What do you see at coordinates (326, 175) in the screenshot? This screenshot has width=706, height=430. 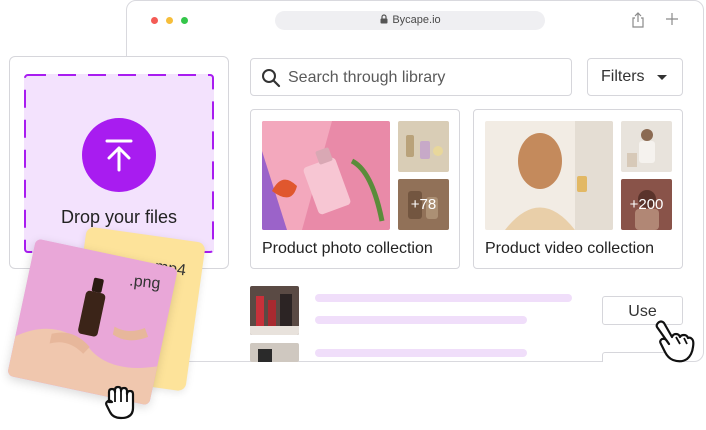 I see `perfume-bottle-image` at bounding box center [326, 175].